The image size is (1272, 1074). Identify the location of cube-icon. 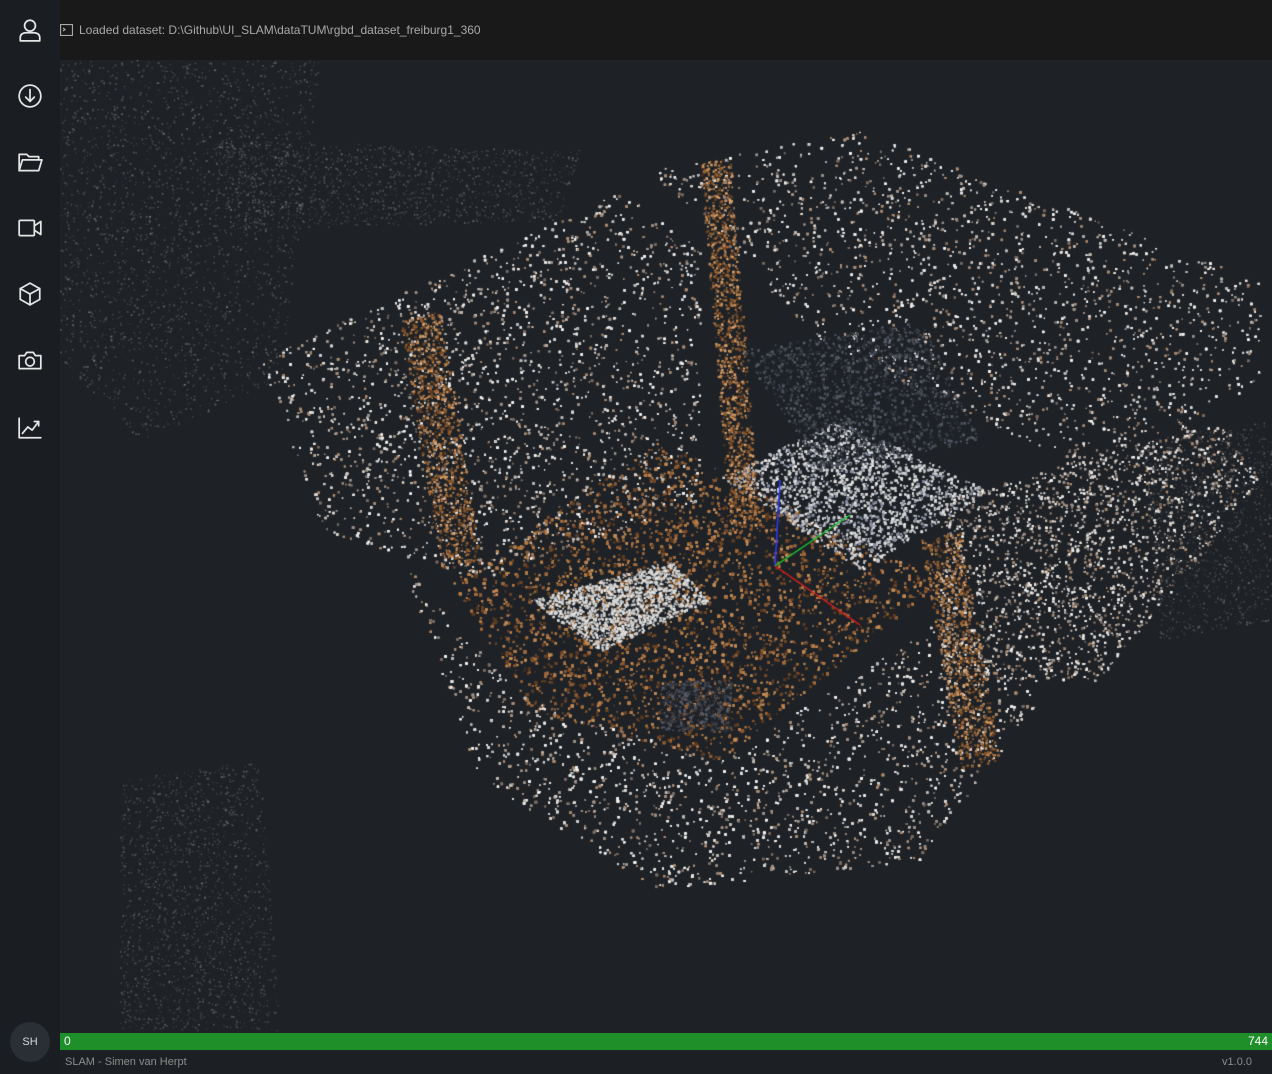
(30, 294).